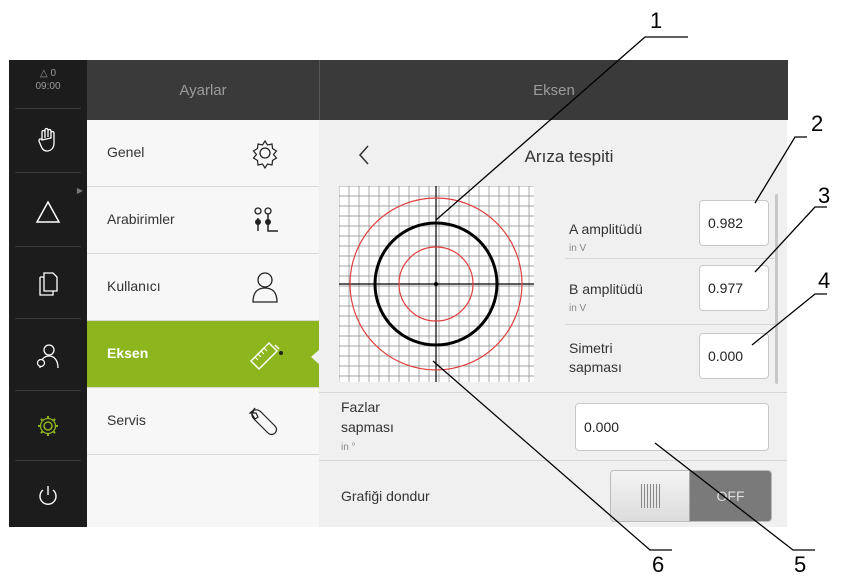  I want to click on callout-4: 4, so click(824, 280).